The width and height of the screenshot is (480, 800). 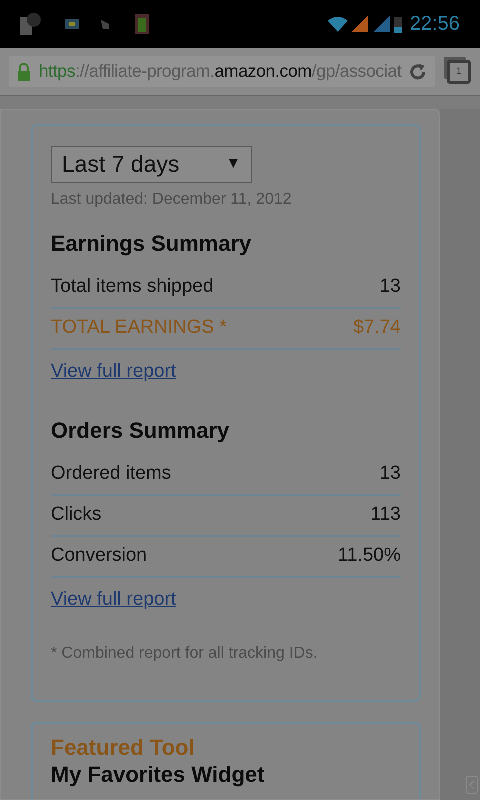 I want to click on lock-icon, so click(x=24, y=71).